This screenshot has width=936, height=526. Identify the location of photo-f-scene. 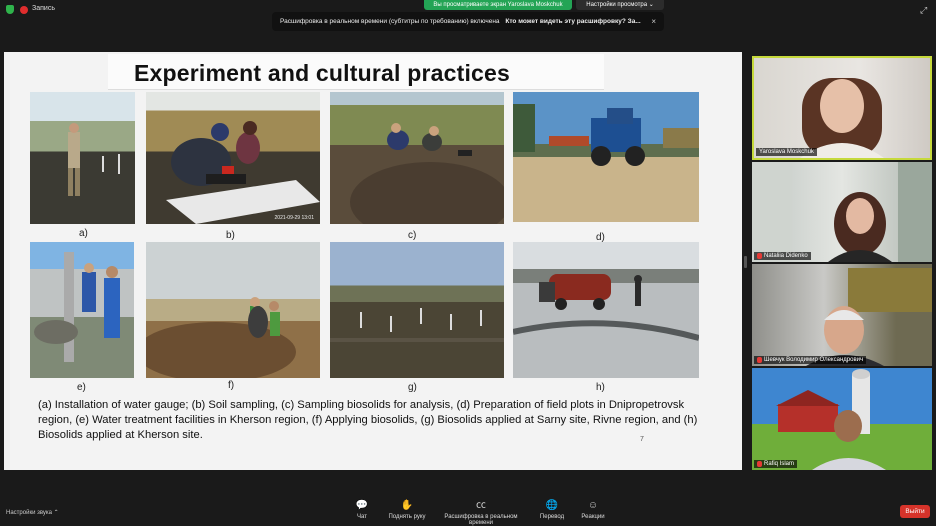
(221, 337).